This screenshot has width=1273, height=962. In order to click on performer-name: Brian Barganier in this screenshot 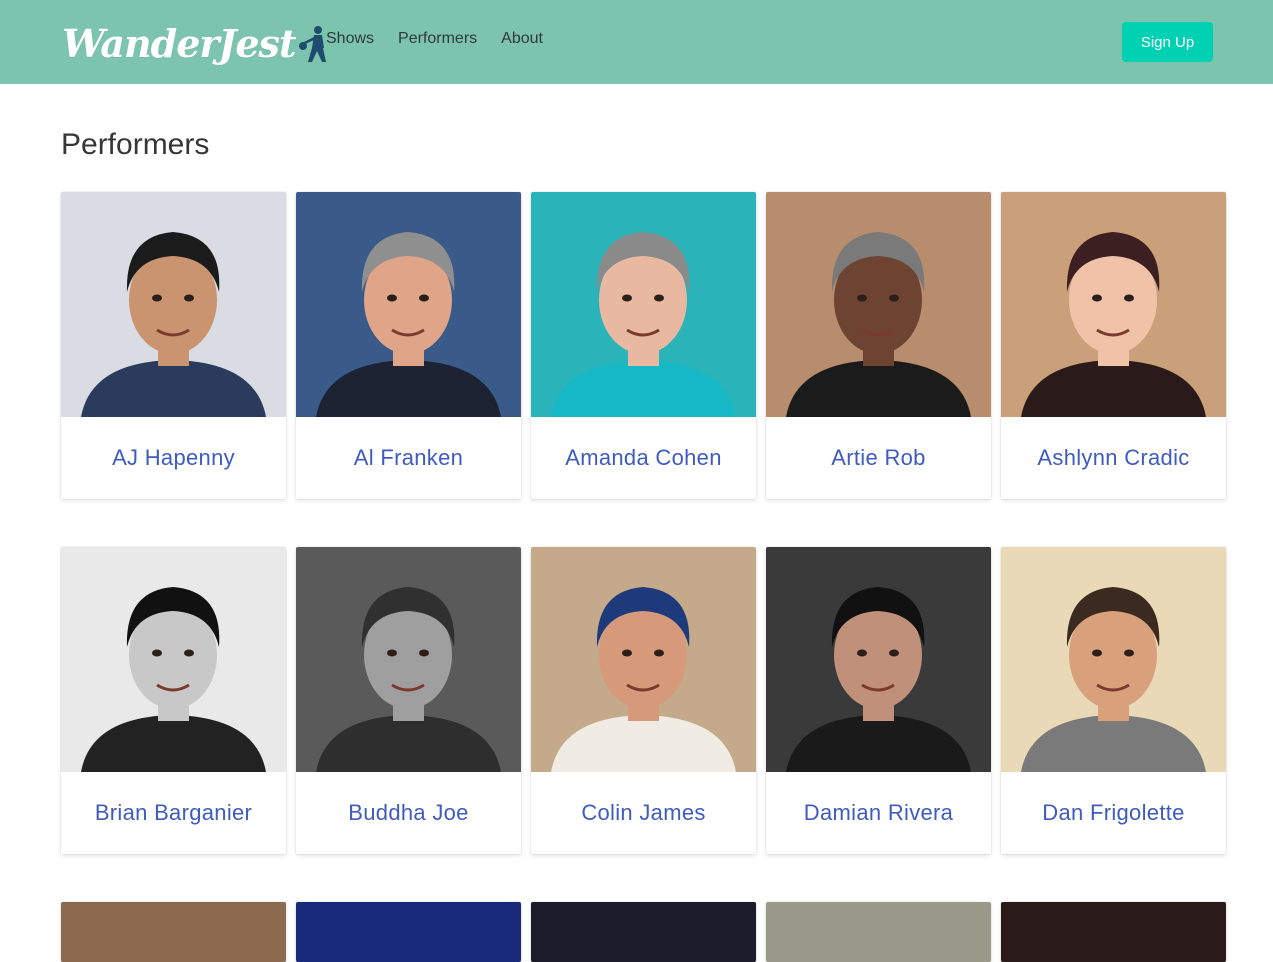, I will do `click(173, 813)`.